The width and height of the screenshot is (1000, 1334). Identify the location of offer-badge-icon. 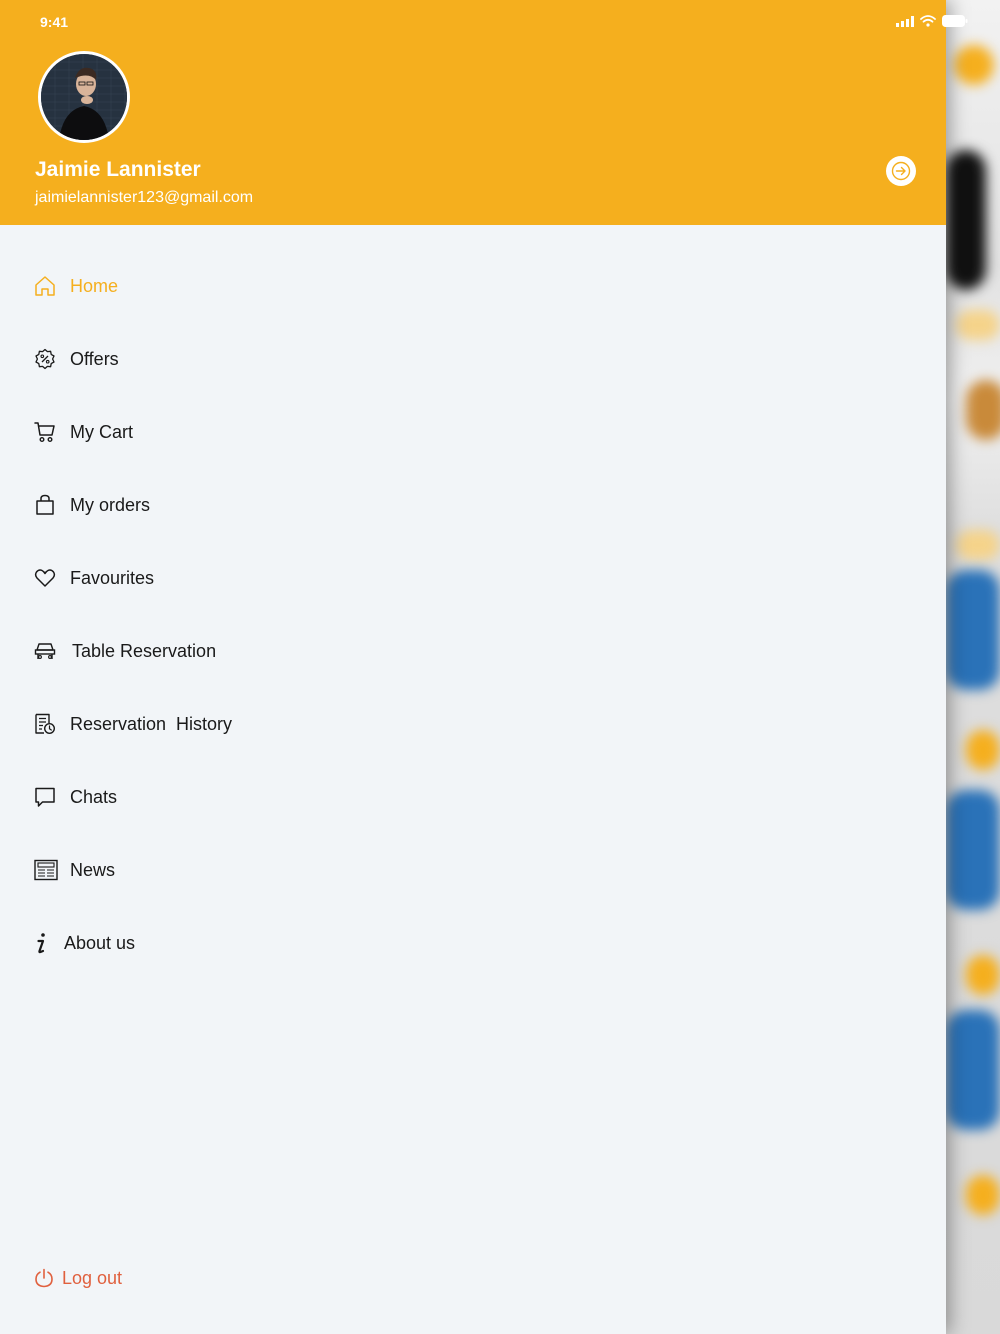
(45, 359).